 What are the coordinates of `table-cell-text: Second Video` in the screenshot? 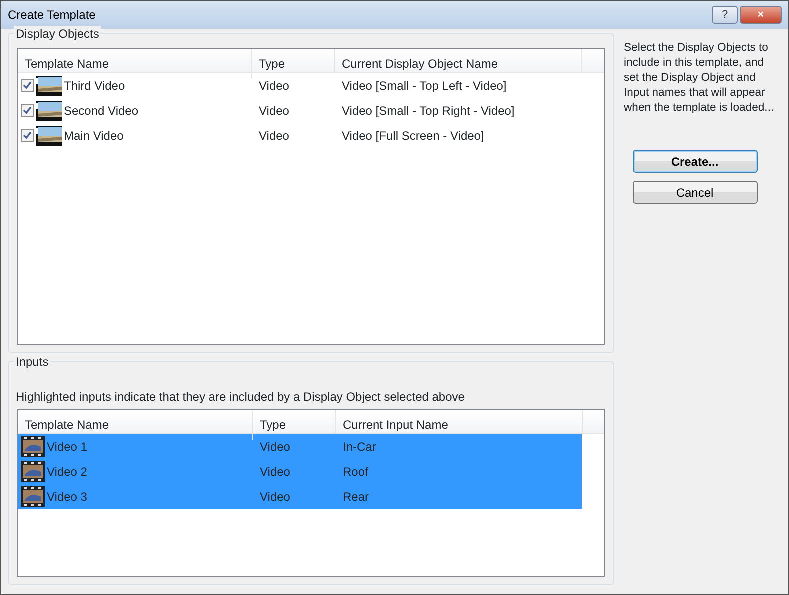 It's located at (101, 111).